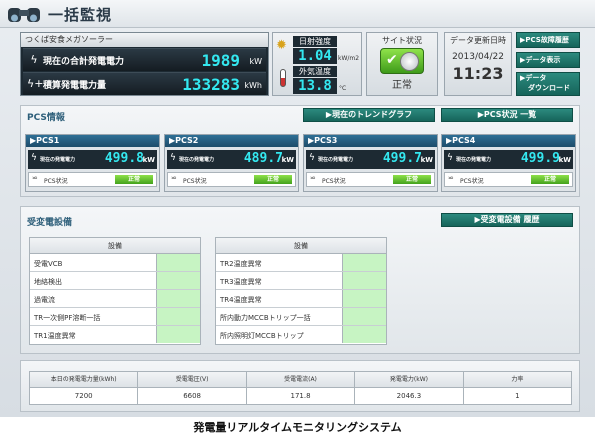 Image resolution: width=595 pixels, height=441 pixels. I want to click on current-power-unit: kW, so click(255, 61).